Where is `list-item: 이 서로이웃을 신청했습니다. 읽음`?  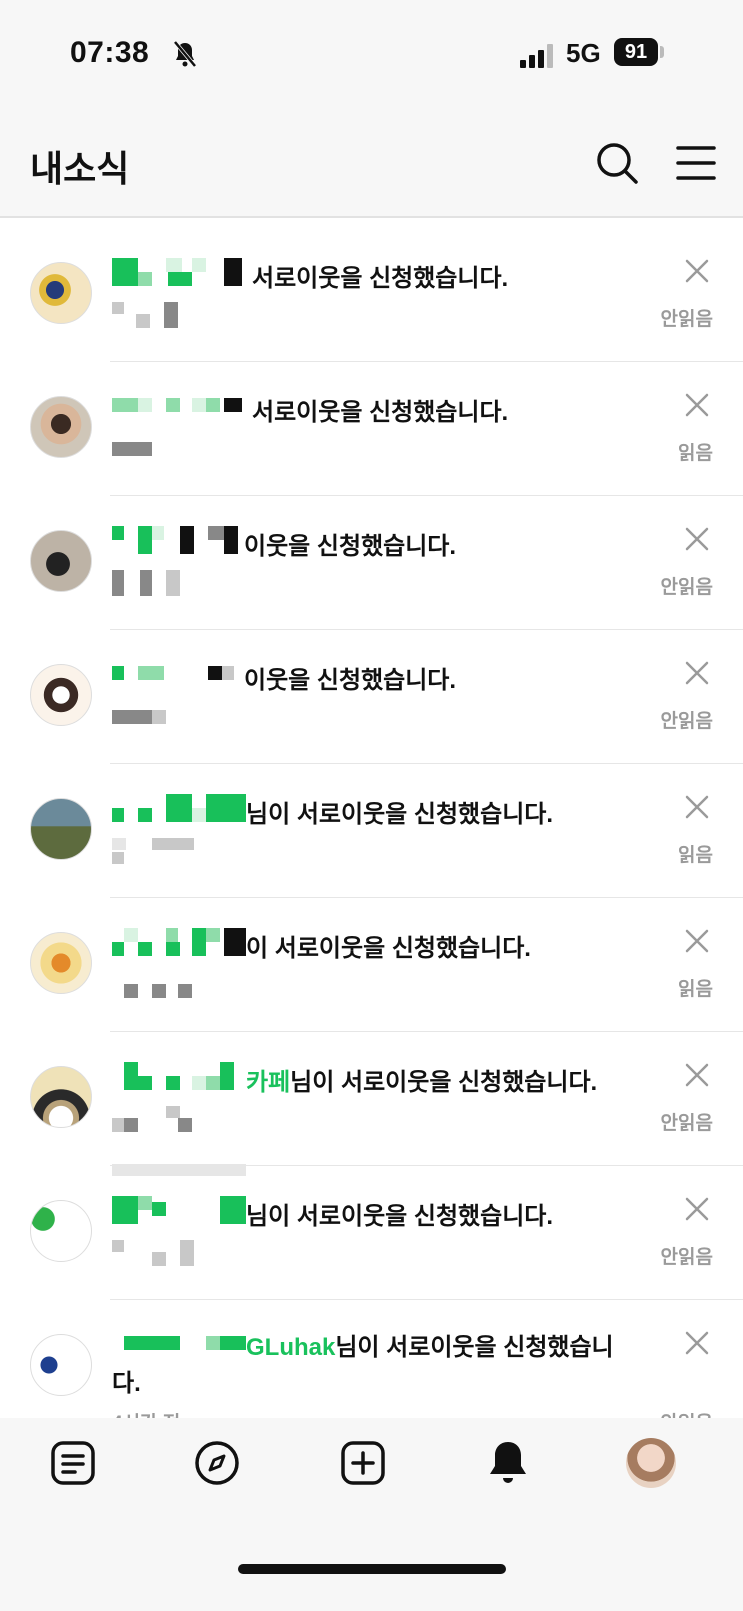
list-item: 이 서로이웃을 신청했습니다. 읽음 is located at coordinates (386, 965).